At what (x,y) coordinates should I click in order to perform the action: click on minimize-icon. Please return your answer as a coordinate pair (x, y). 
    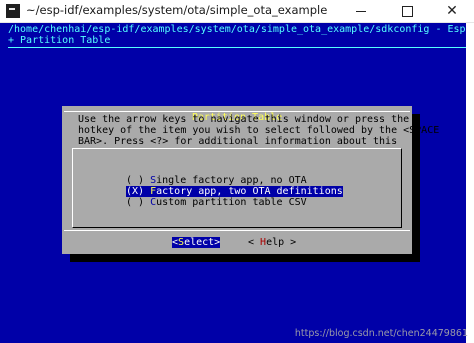
    Looking at the image, I should click on (361, 11).